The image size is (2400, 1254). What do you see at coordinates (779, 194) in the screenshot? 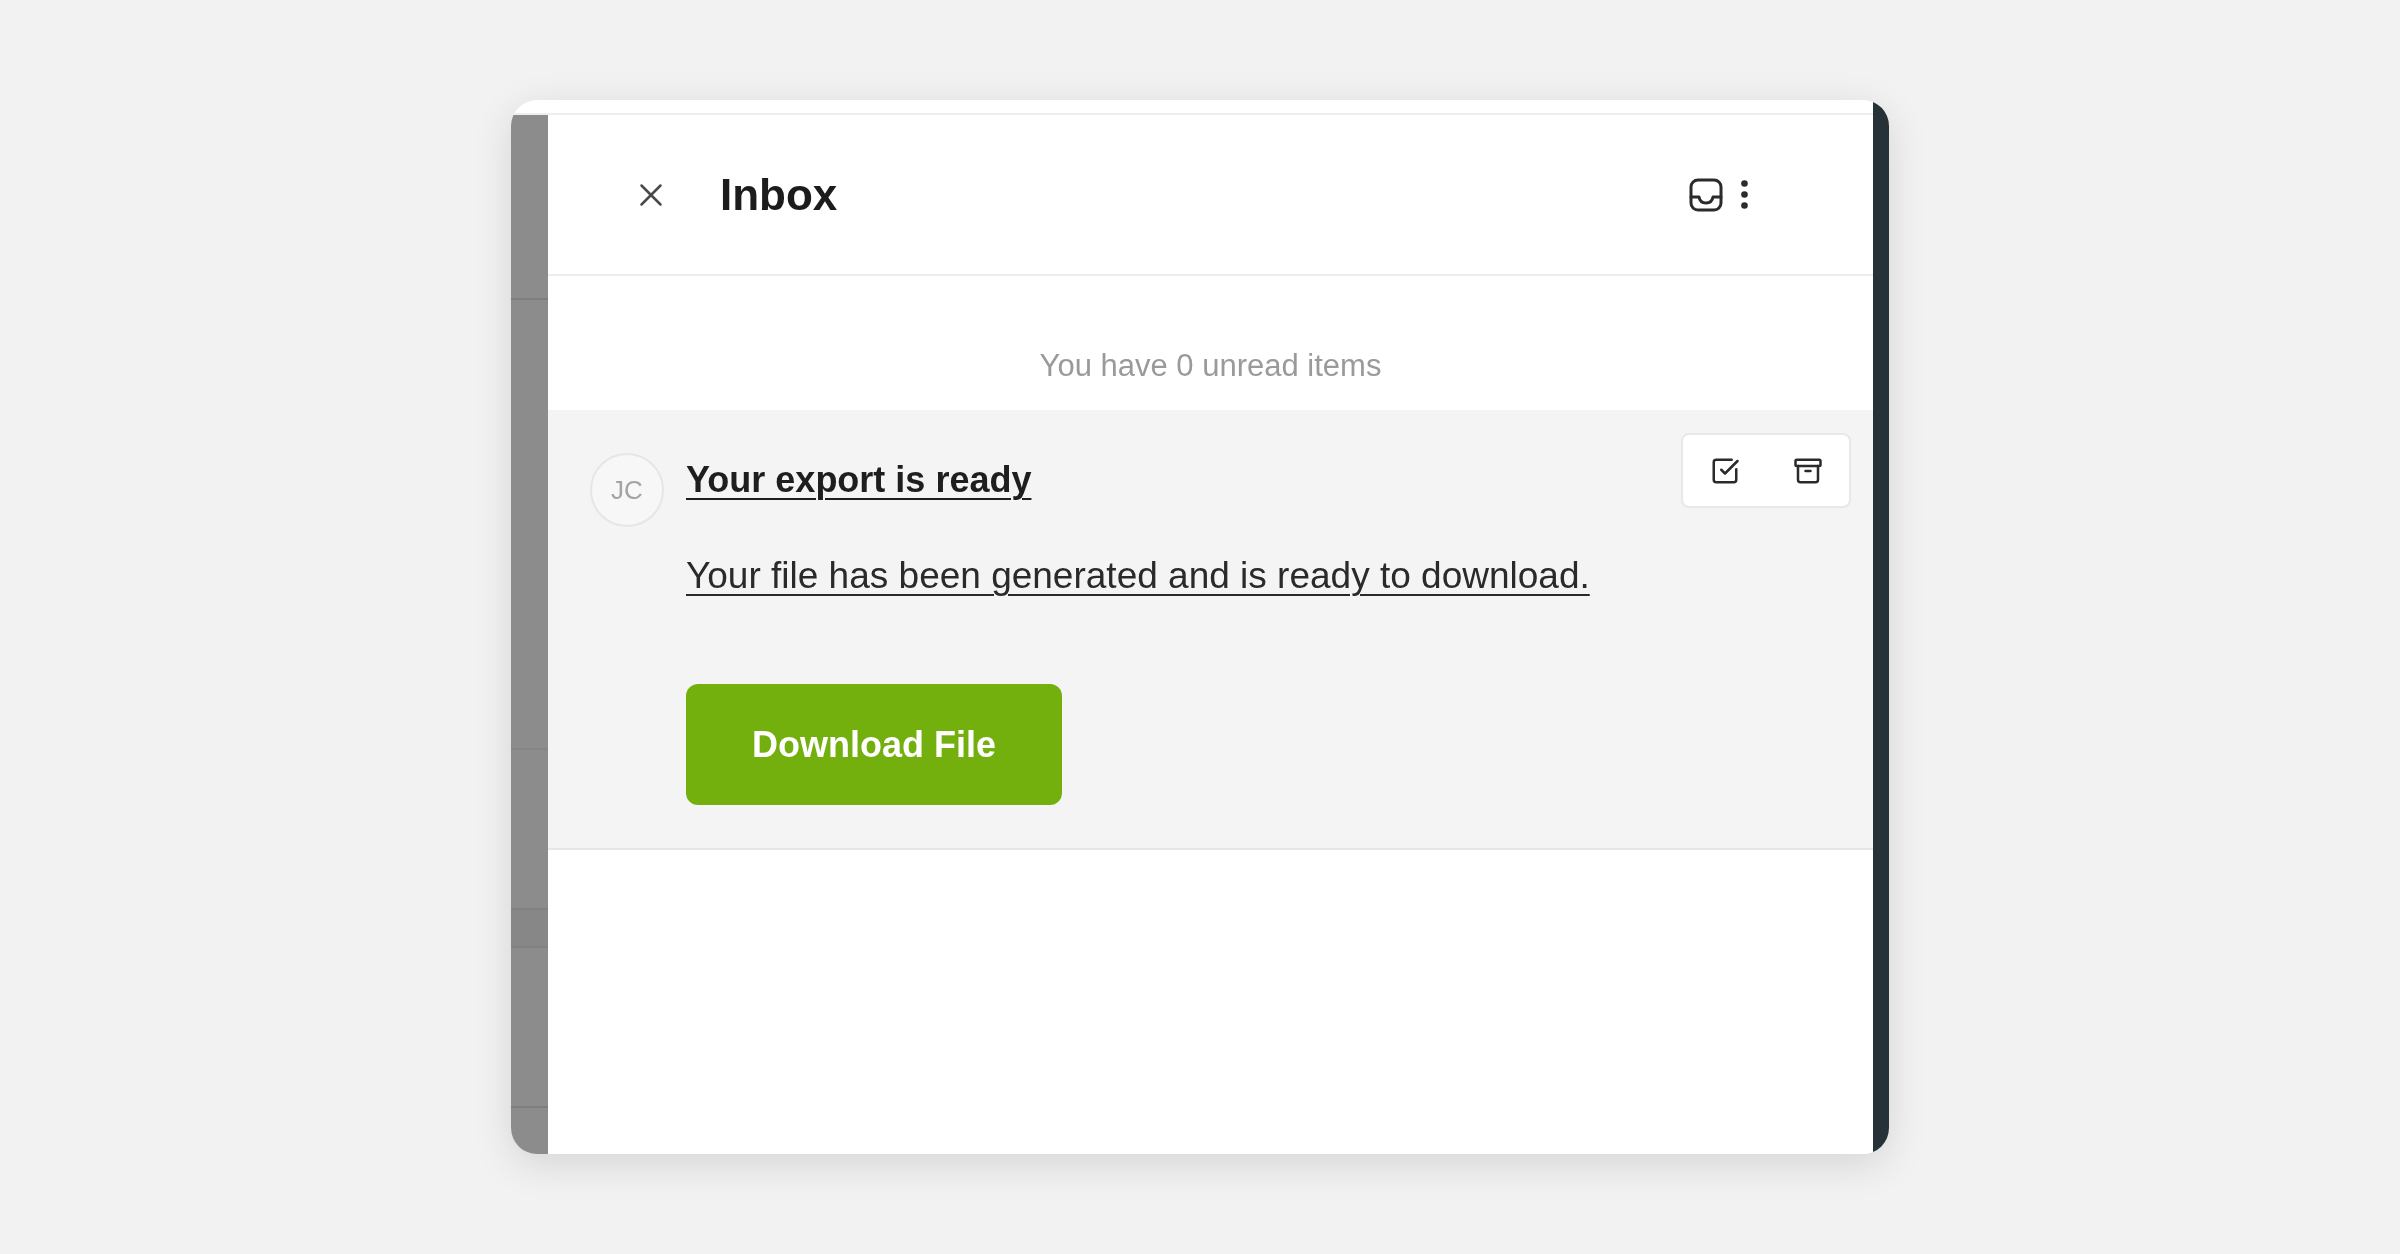
I see `panel-title: Inbox` at bounding box center [779, 194].